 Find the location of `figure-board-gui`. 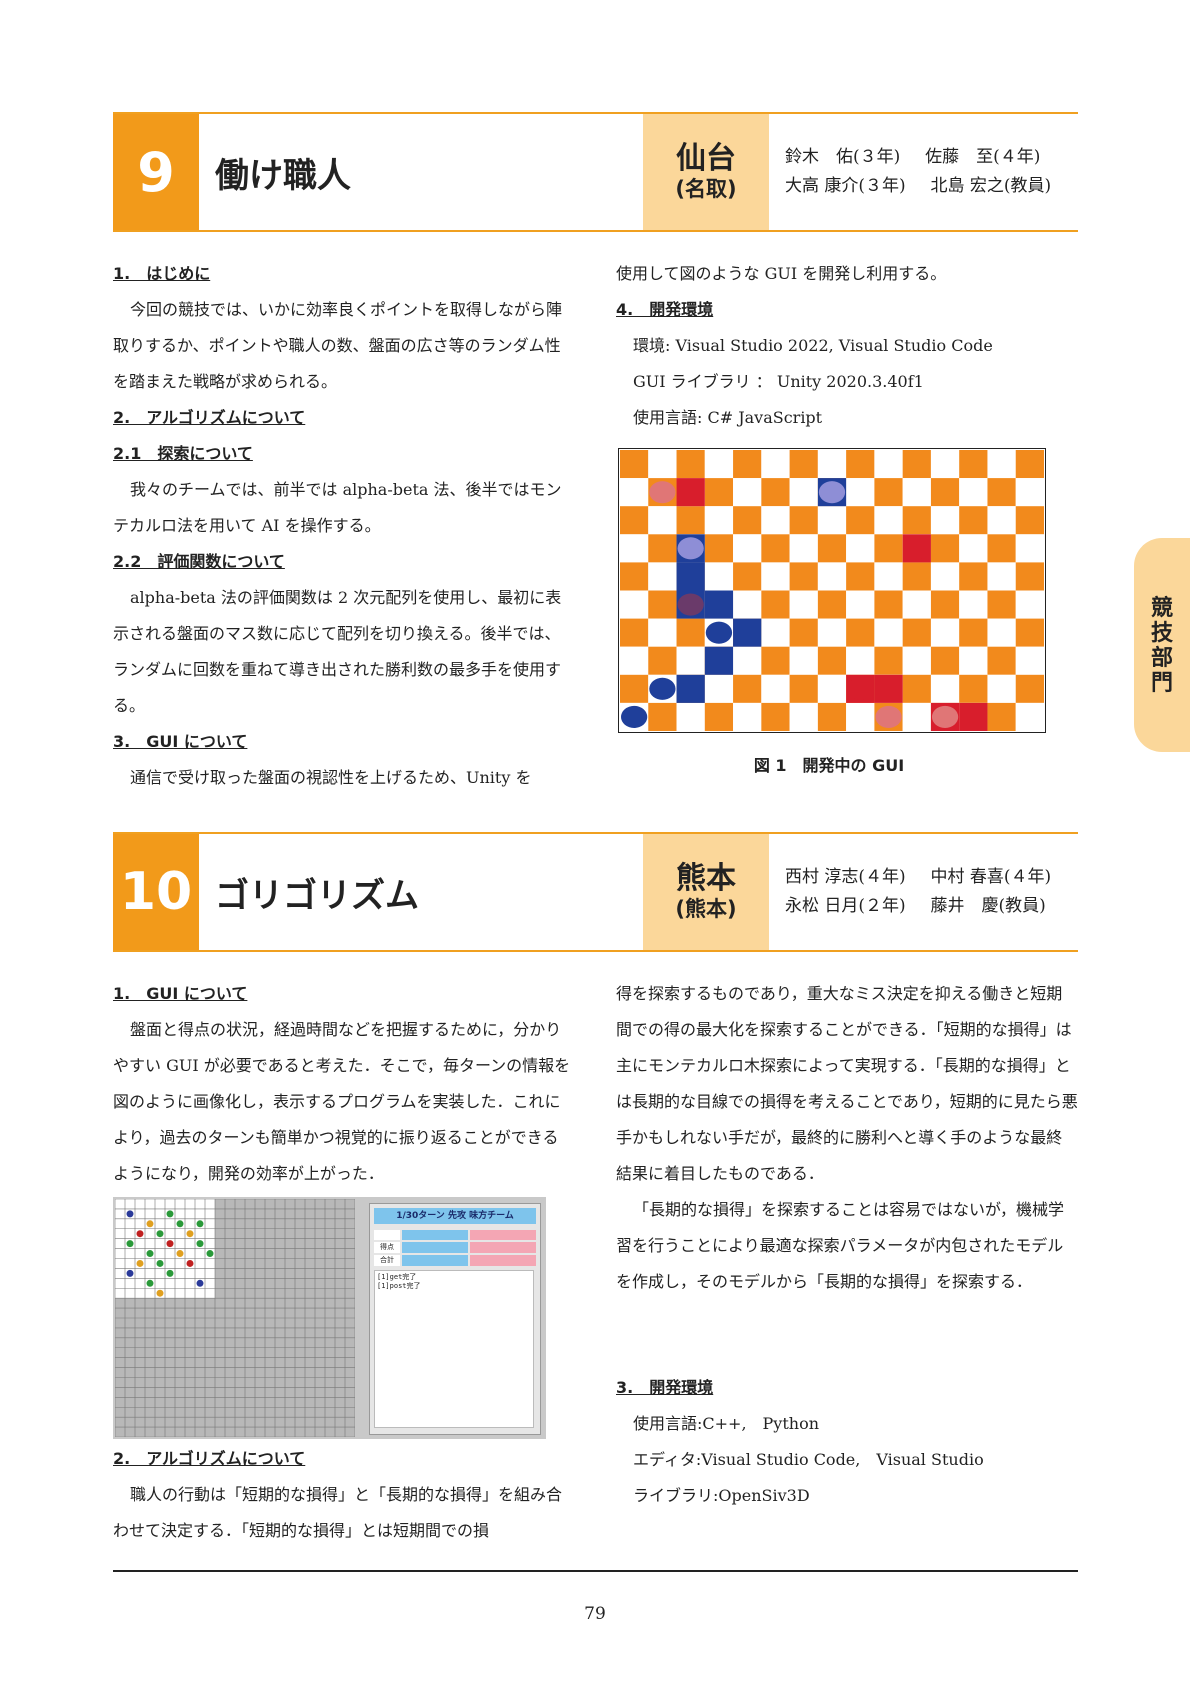

figure-board-gui is located at coordinates (832, 590).